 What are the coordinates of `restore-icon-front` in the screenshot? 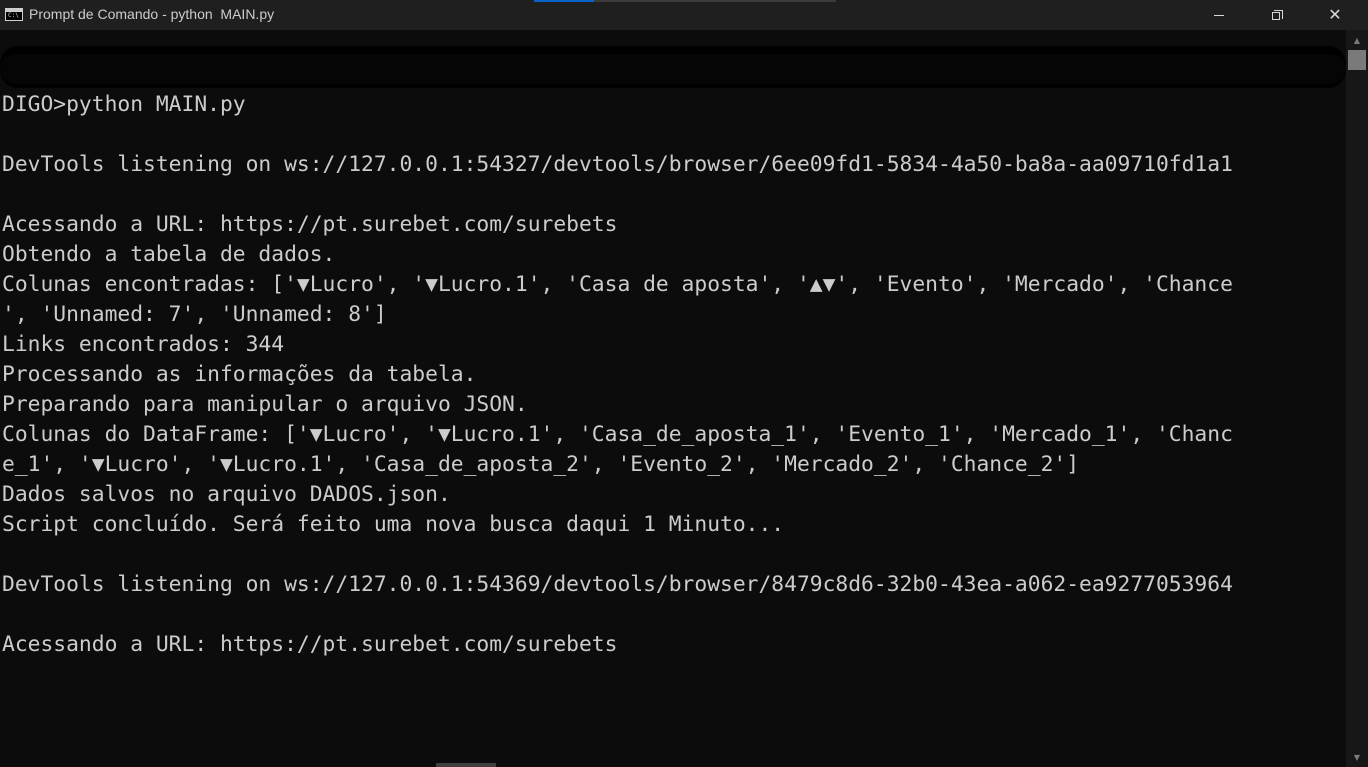 It's located at (1275, 15).